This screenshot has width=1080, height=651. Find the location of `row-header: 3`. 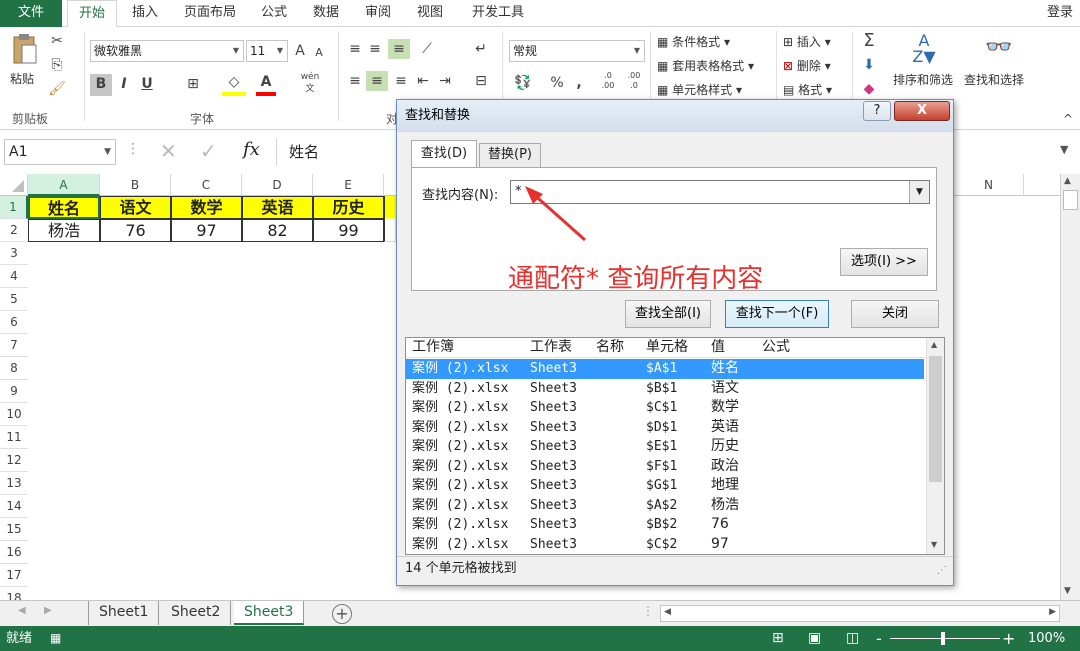

row-header: 3 is located at coordinates (14, 253).